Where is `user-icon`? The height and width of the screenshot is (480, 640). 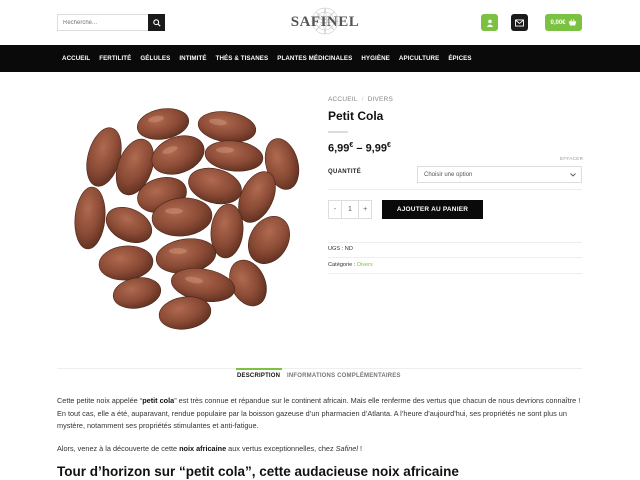
user-icon is located at coordinates (489, 23).